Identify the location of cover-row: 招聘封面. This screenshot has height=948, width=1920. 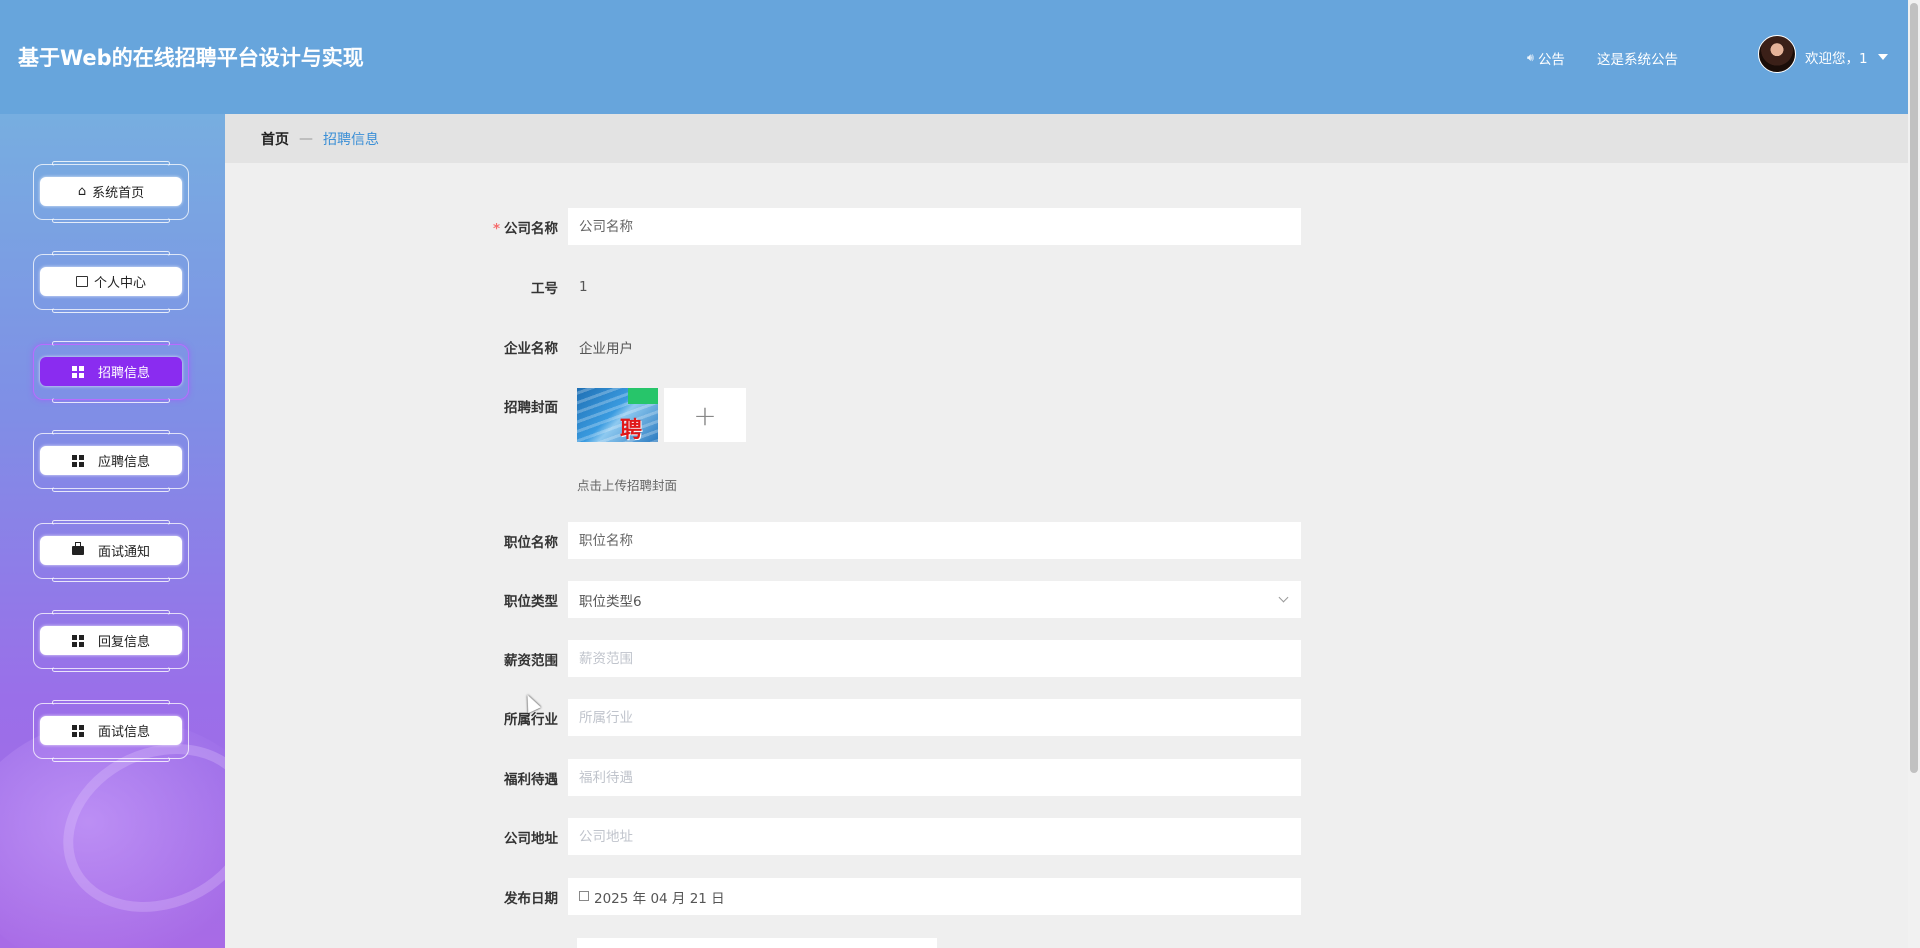
(504, 406).